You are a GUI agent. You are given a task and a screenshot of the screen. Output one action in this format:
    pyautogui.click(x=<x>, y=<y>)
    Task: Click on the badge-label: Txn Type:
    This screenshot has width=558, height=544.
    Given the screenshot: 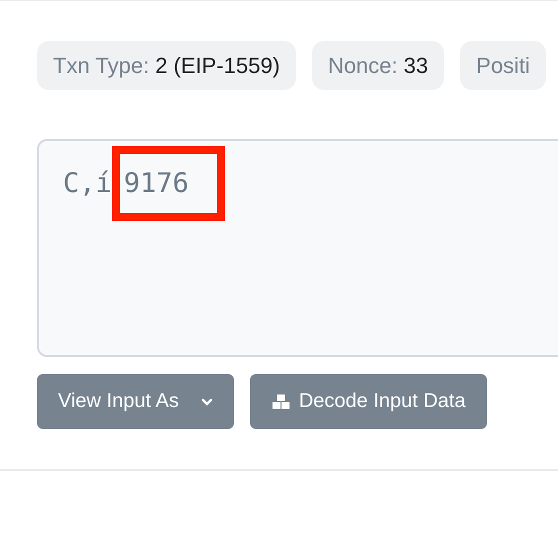 What is the action you would take?
    pyautogui.click(x=101, y=65)
    